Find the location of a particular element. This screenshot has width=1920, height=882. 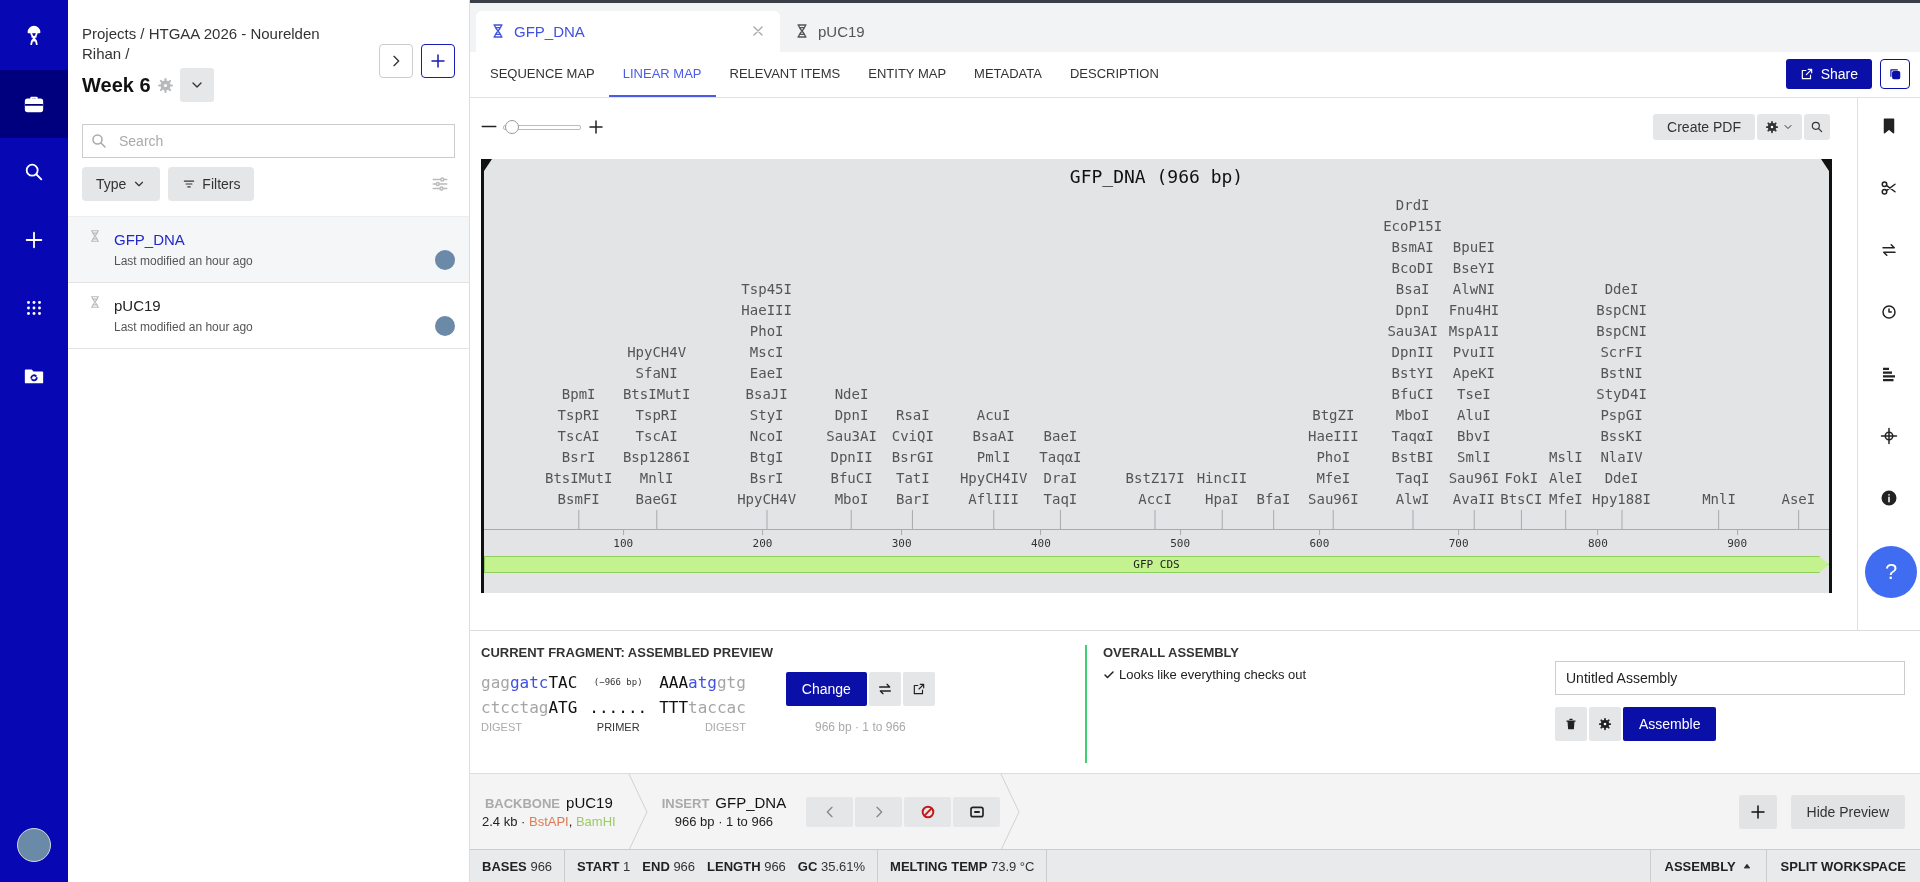

enzyme-label: AflIII is located at coordinates (993, 499).